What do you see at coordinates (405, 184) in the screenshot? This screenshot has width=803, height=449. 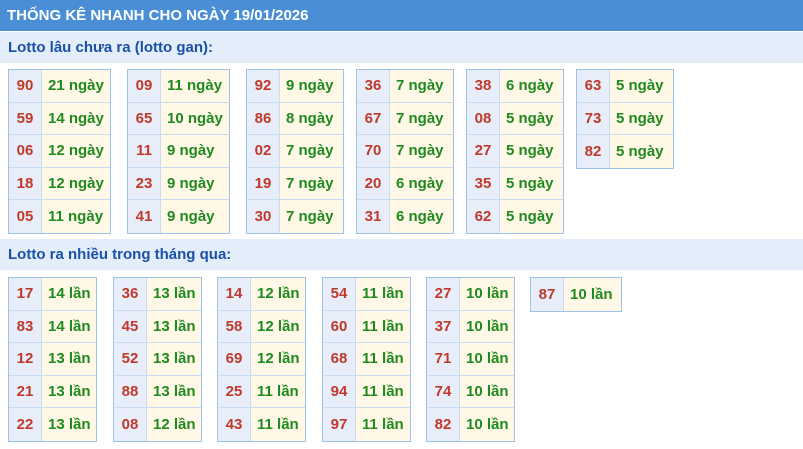 I see `table-row: 20 6 ngày` at bounding box center [405, 184].